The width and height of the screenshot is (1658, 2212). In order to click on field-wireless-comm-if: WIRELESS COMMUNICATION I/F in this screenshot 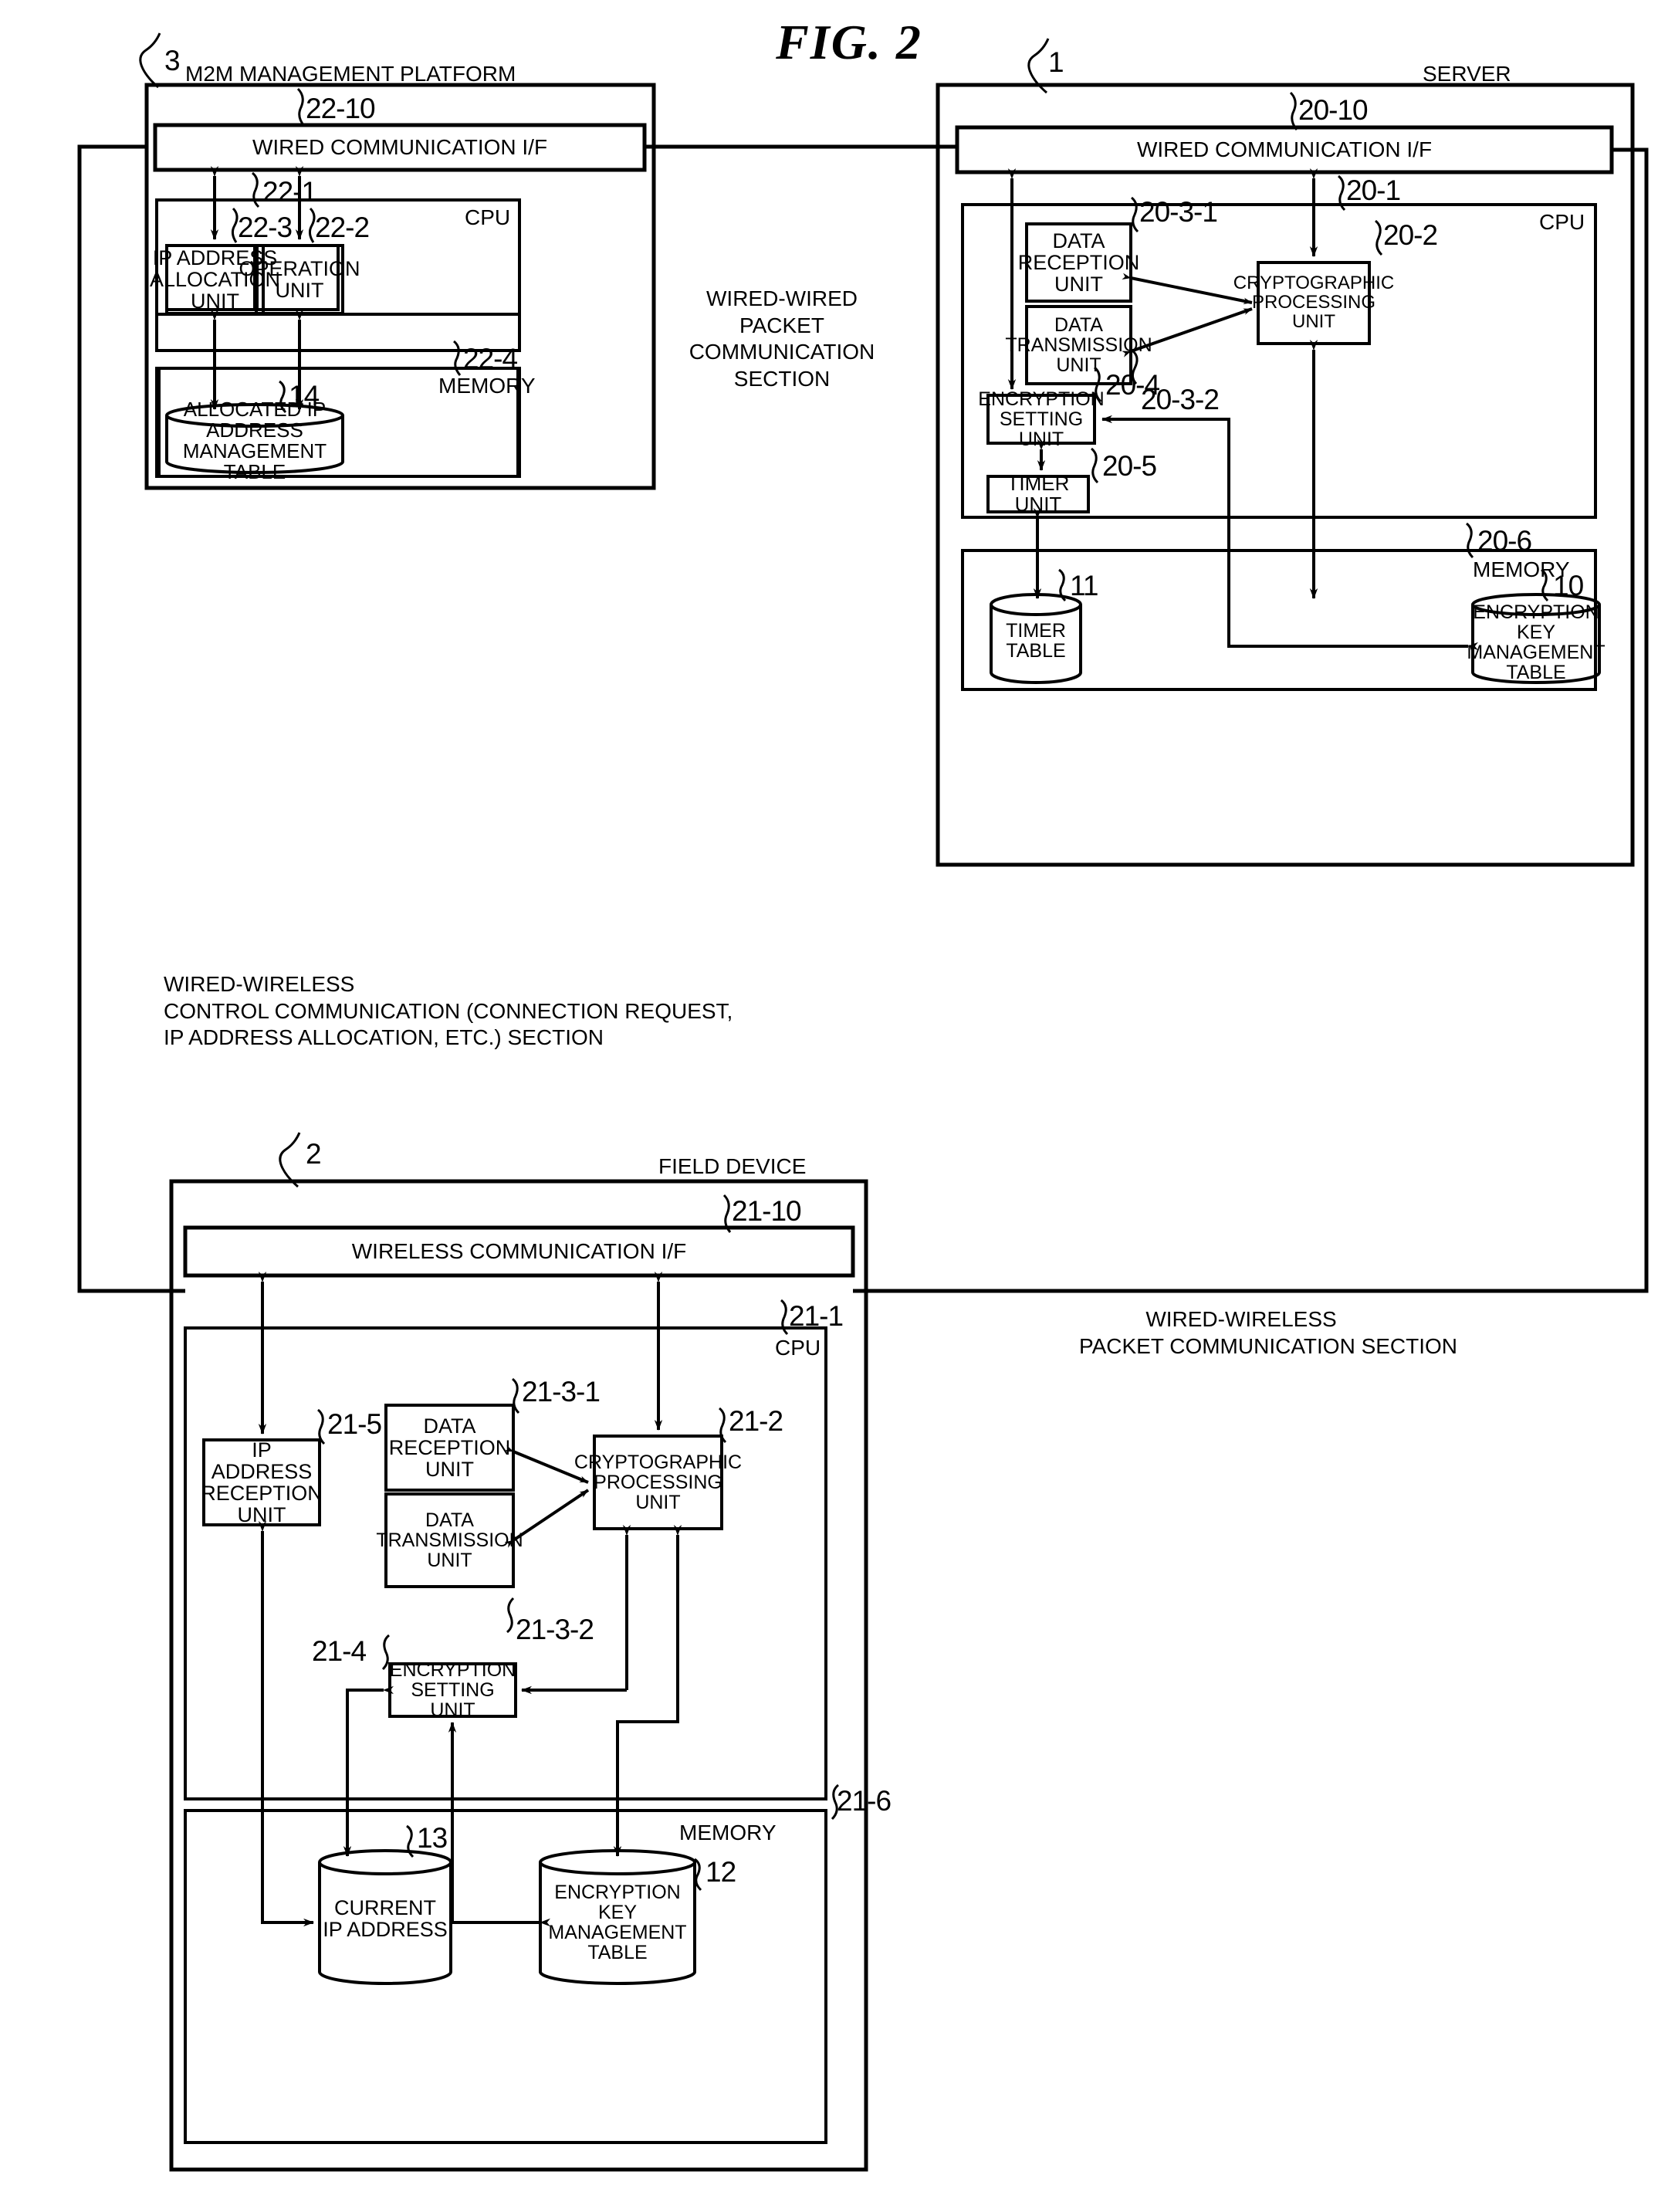, I will do `click(519, 1251)`.